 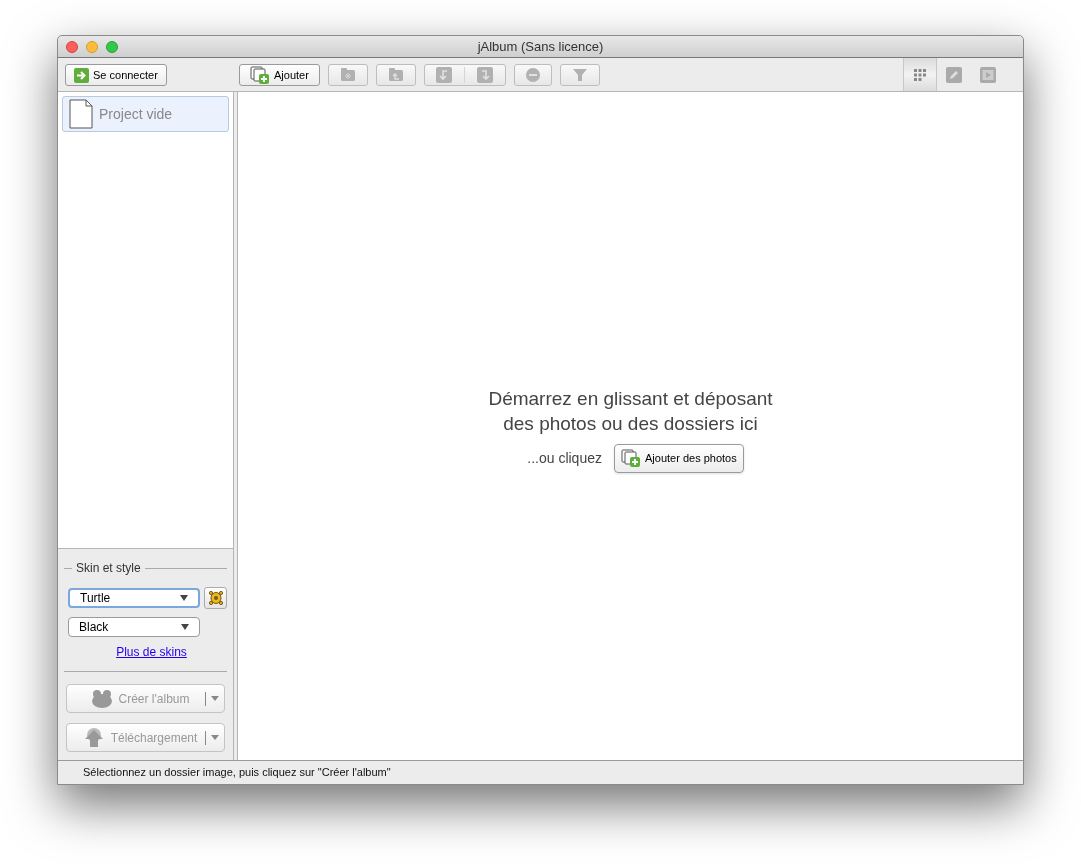 I want to click on folder-up-icon, so click(x=395, y=75).